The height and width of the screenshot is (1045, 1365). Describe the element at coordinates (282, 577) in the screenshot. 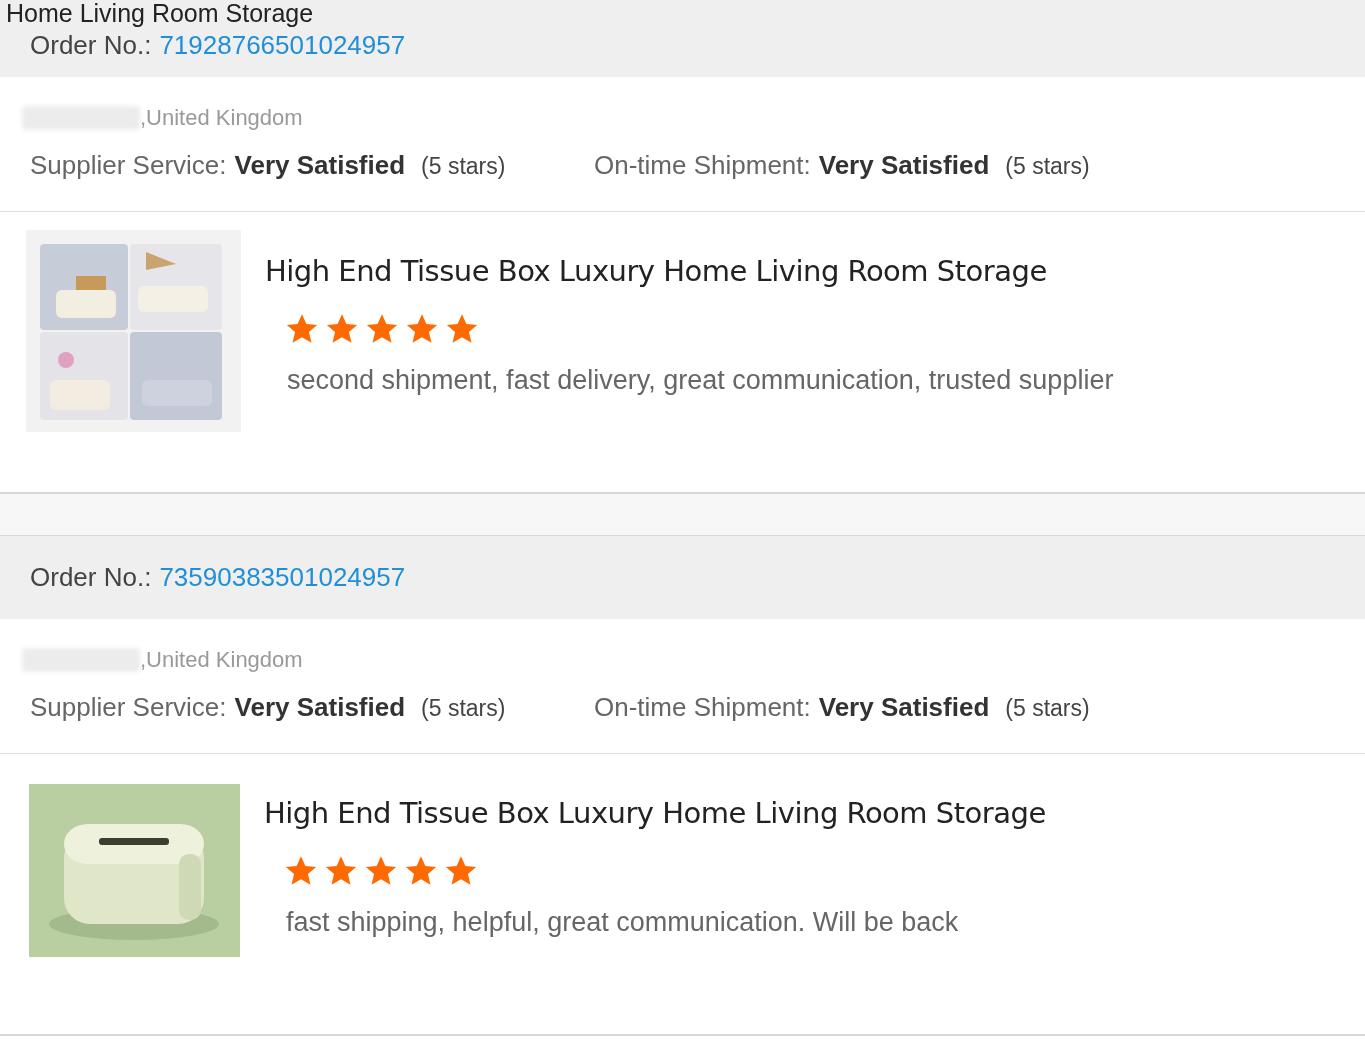

I see `order-number-link: 73590383501024957` at that location.